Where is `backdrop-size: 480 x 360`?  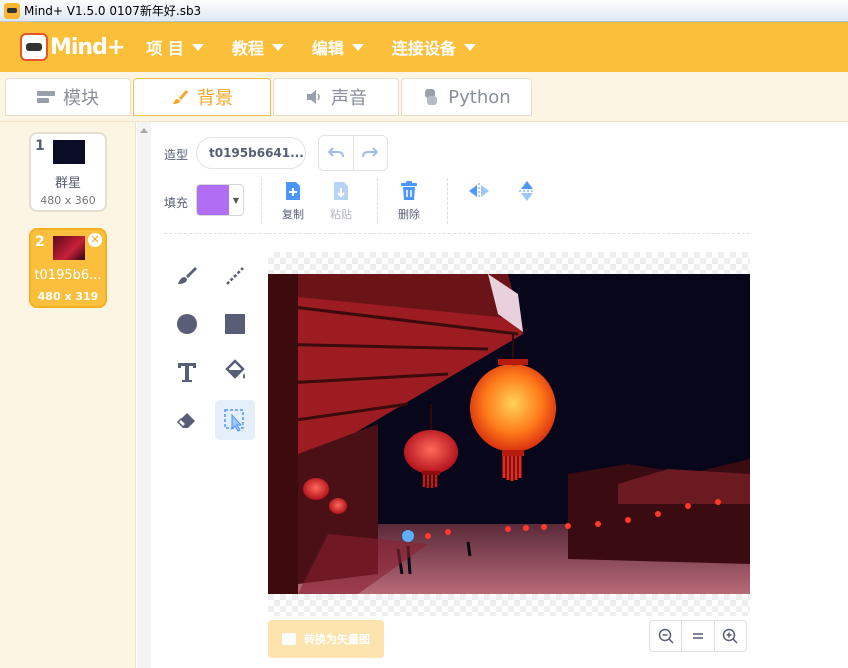
backdrop-size: 480 x 360 is located at coordinates (68, 200).